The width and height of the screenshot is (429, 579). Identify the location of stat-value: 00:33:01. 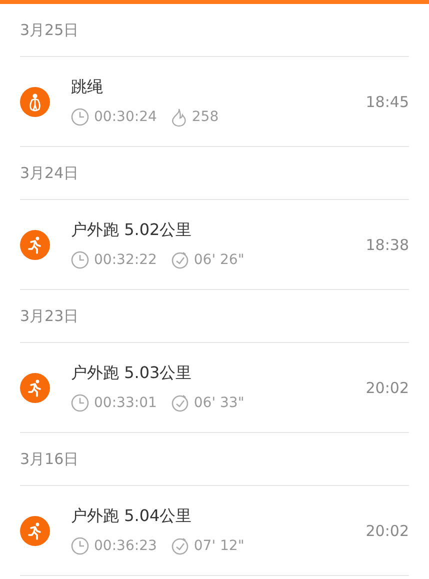
(125, 403).